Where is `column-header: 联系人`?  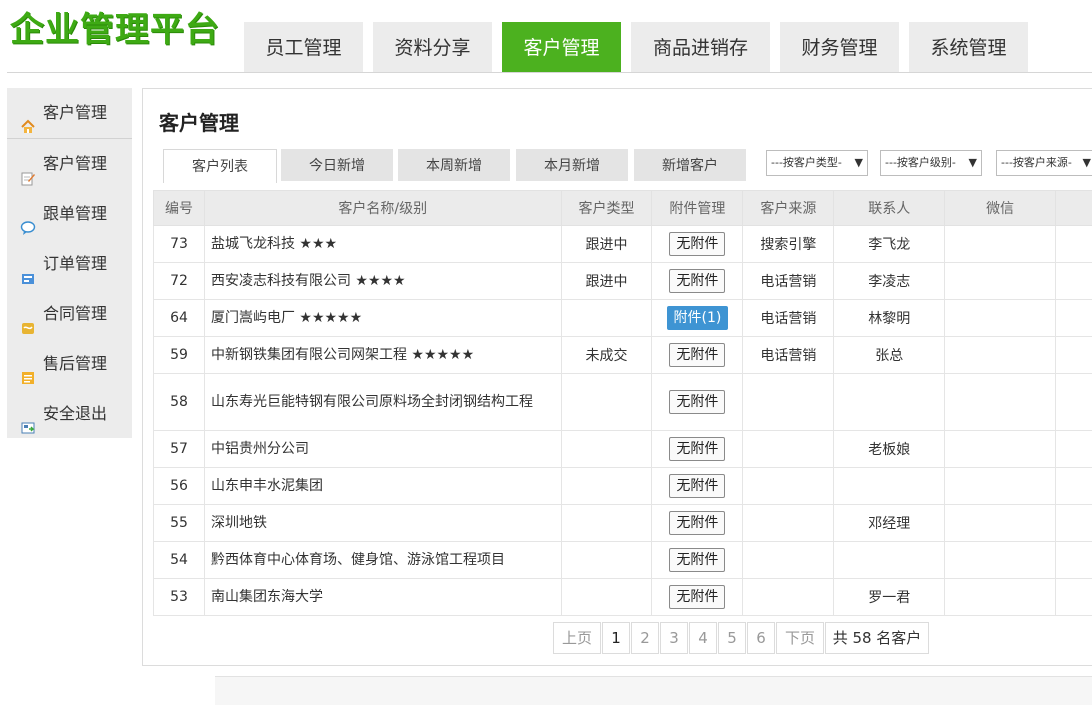
column-header: 联系人 is located at coordinates (889, 208).